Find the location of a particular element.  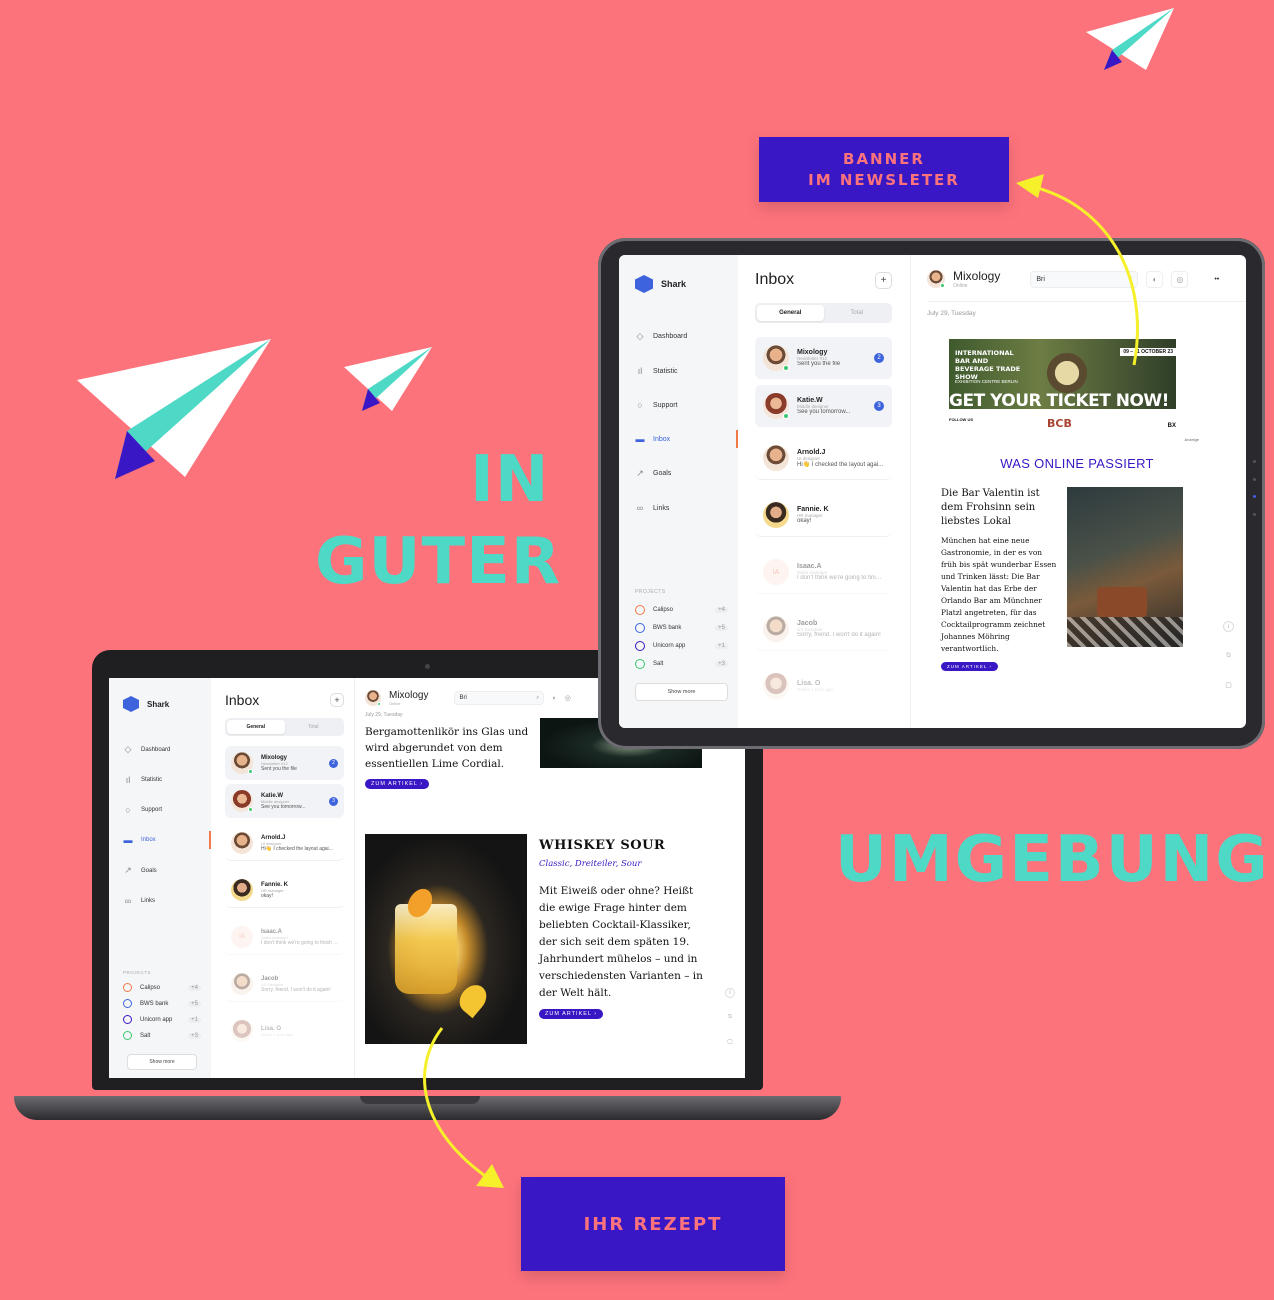

arrow-head-banner-icon is located at coordinates (1030, 186).